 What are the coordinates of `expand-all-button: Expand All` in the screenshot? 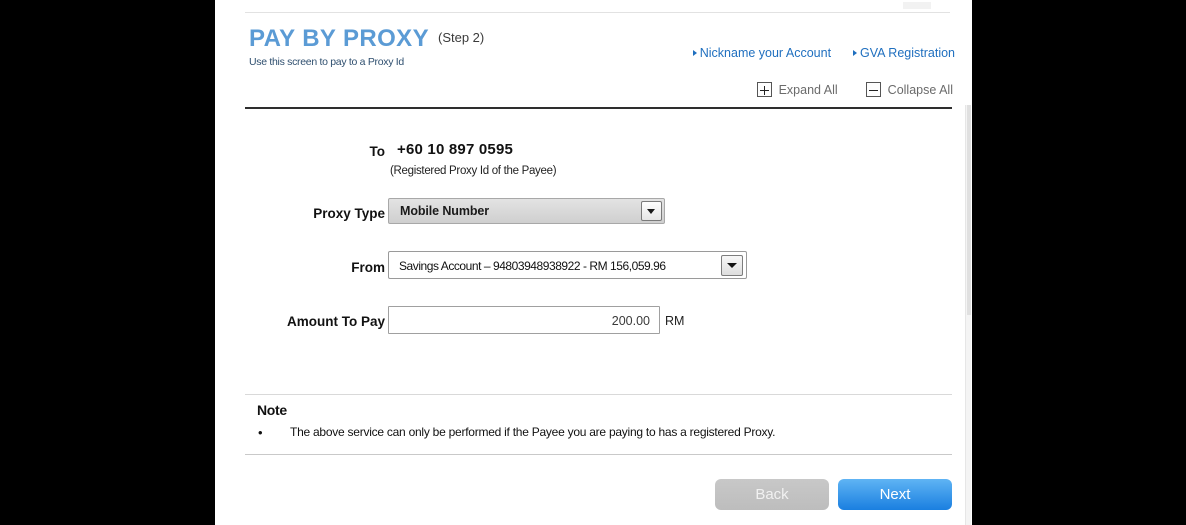 It's located at (797, 89).